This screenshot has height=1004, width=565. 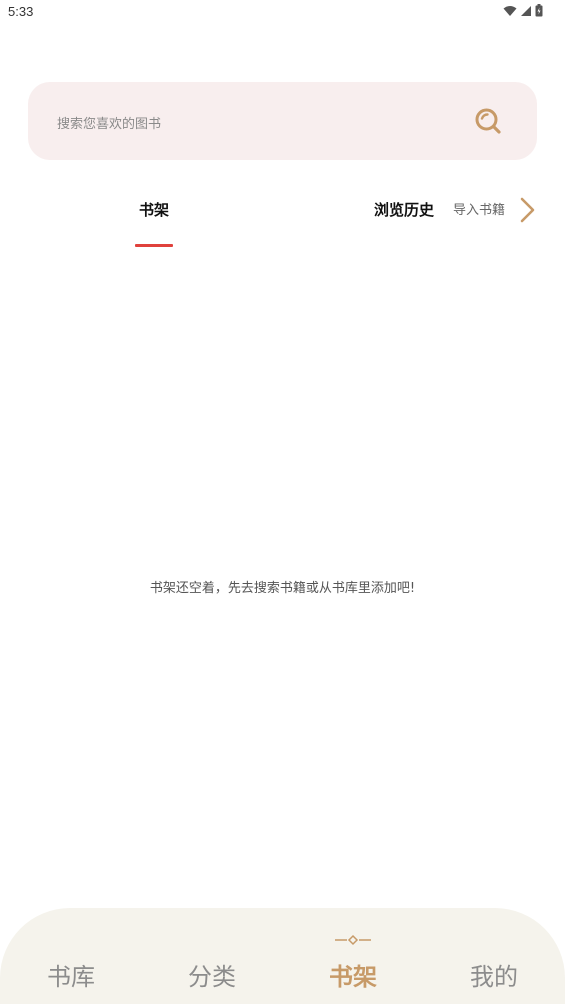 What do you see at coordinates (510, 10) in the screenshot?
I see `wifi-icon` at bounding box center [510, 10].